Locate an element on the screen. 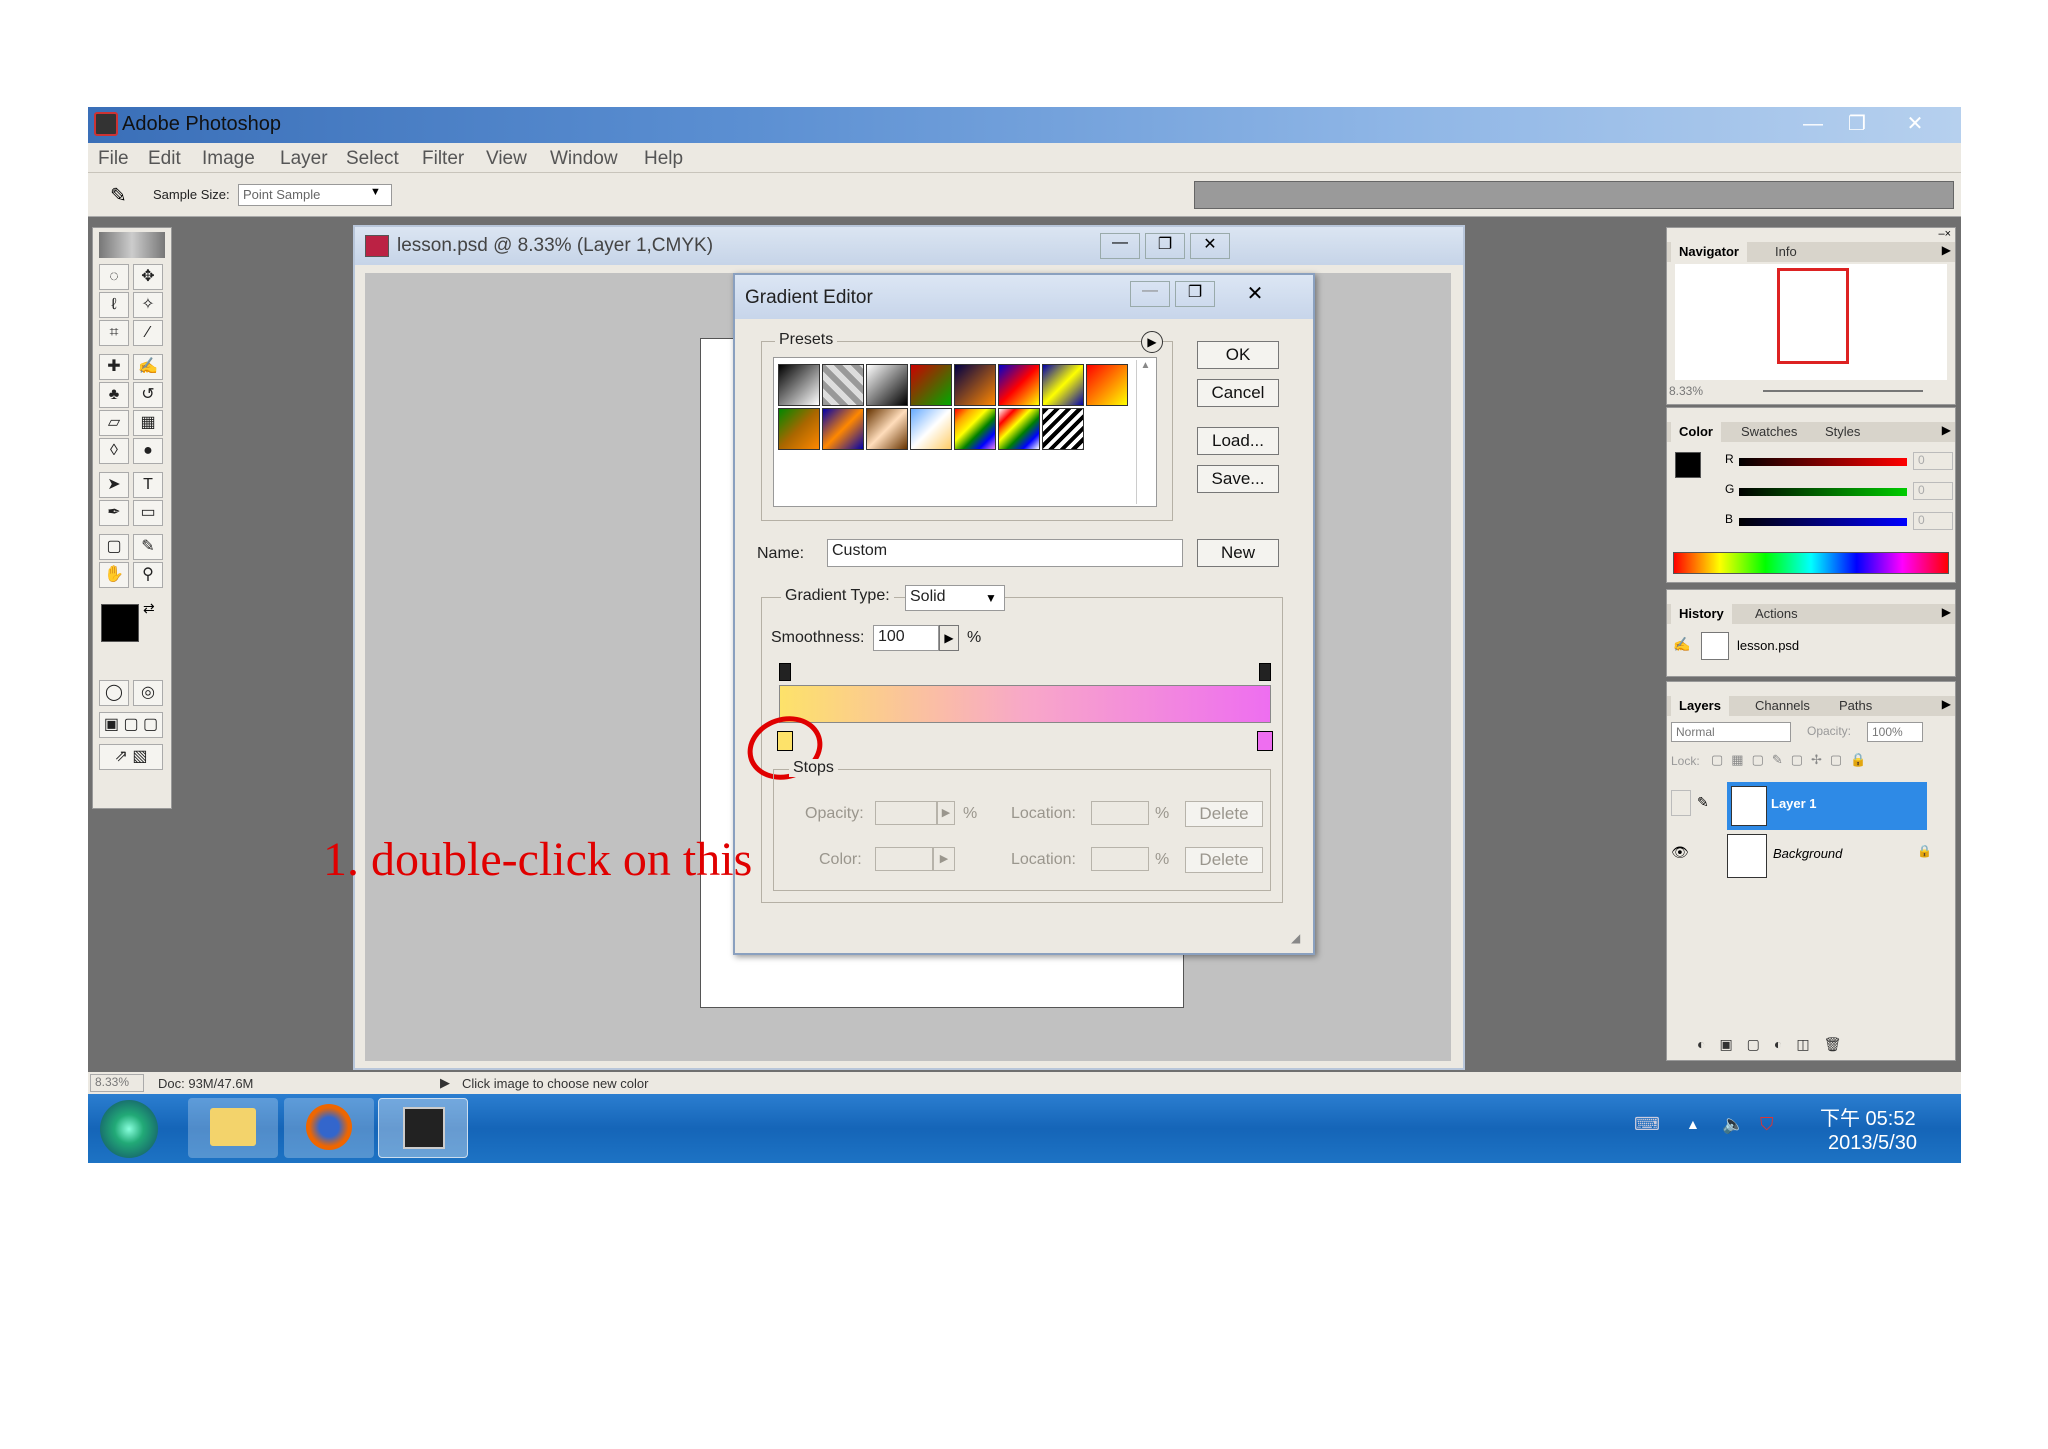  navigator-zoom: 8.33% is located at coordinates (1709, 391).